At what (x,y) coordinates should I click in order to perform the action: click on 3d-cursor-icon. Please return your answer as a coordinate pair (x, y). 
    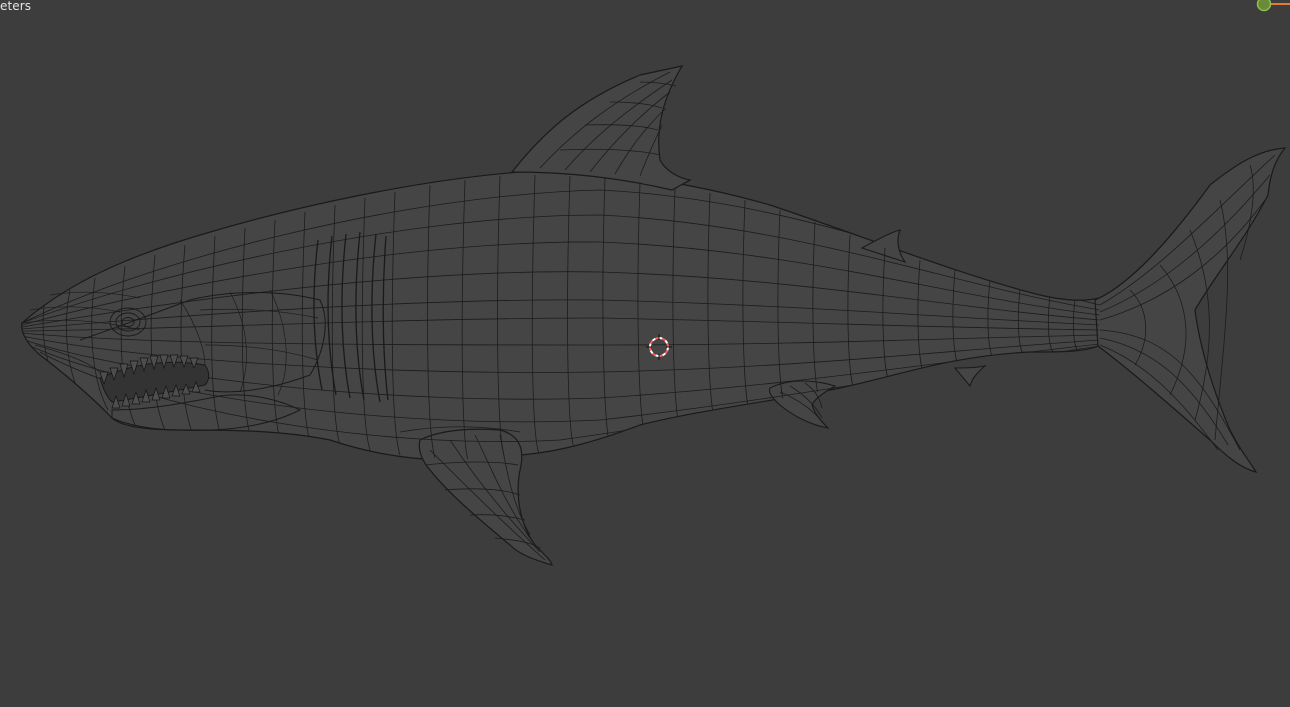
    Looking at the image, I should click on (659, 347).